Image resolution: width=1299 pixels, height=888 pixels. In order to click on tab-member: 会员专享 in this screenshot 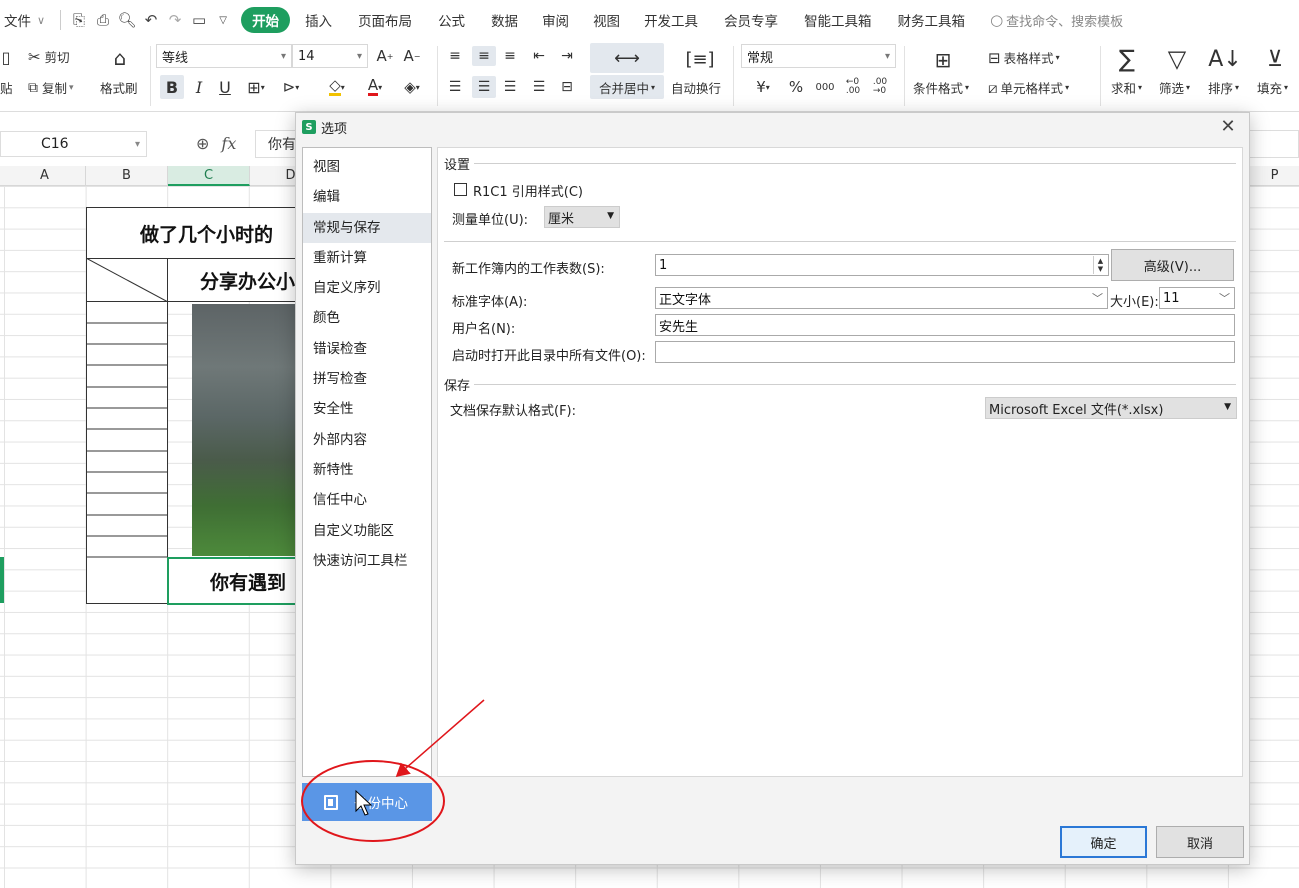, I will do `click(751, 20)`.